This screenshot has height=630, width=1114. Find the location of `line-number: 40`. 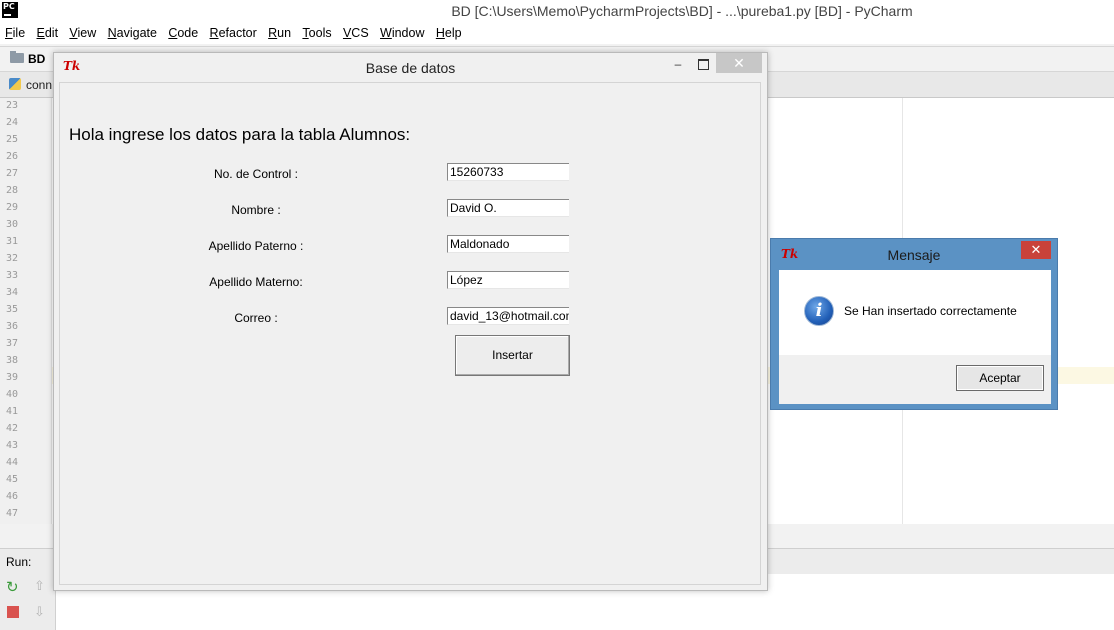

line-number: 40 is located at coordinates (12, 394).